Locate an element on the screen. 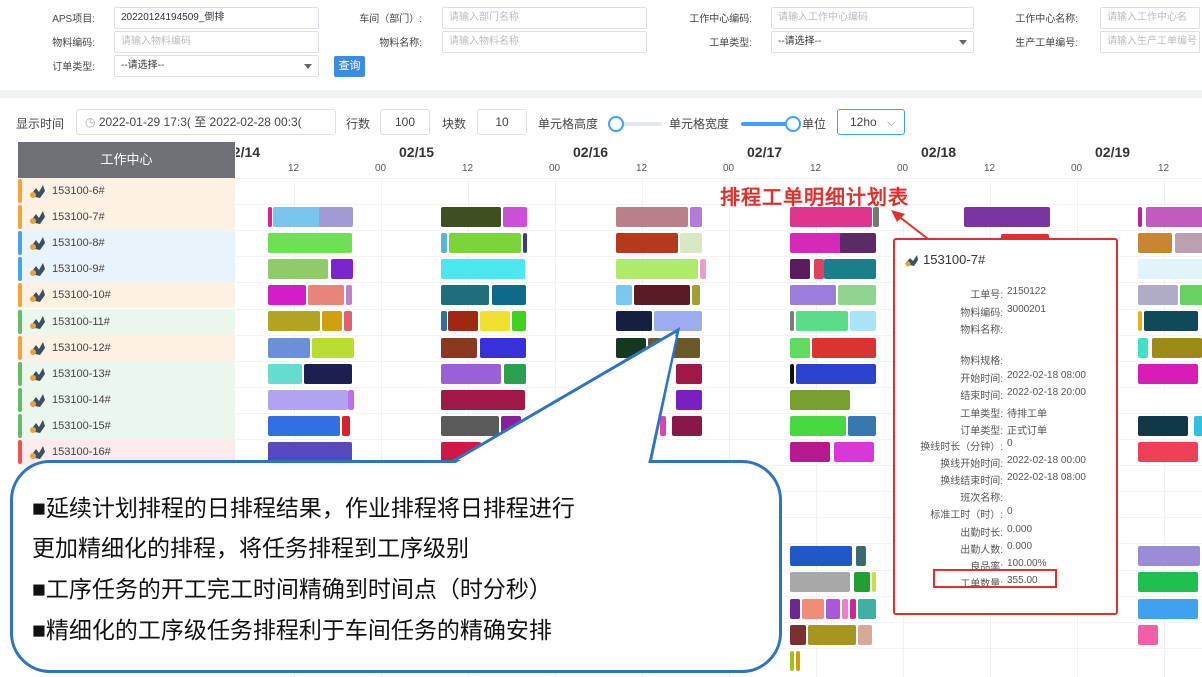  bubble-line: ■工序任务的开工完工时间精确到时间点（时分秒） is located at coordinates (292, 589).